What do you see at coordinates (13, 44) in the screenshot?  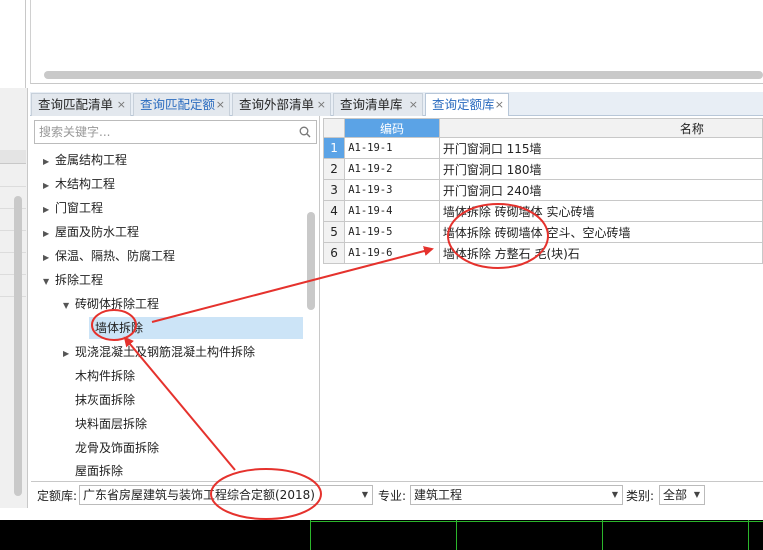 I see `top-left-panel` at bounding box center [13, 44].